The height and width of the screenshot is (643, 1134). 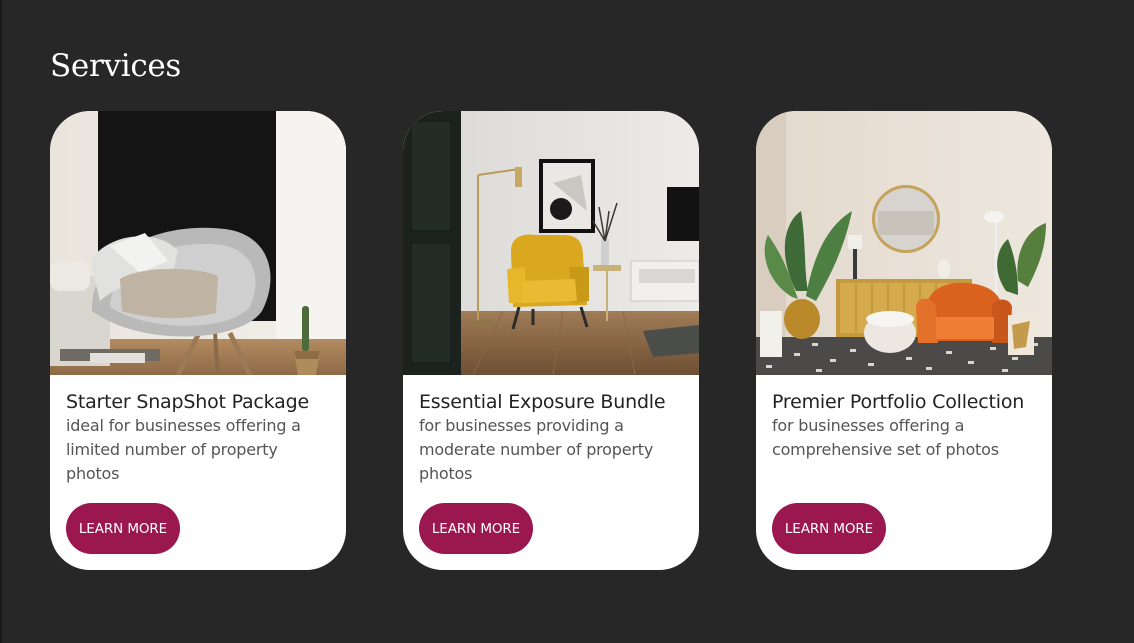 What do you see at coordinates (187, 402) in the screenshot?
I see `card-title: Starter SnapShot Package` at bounding box center [187, 402].